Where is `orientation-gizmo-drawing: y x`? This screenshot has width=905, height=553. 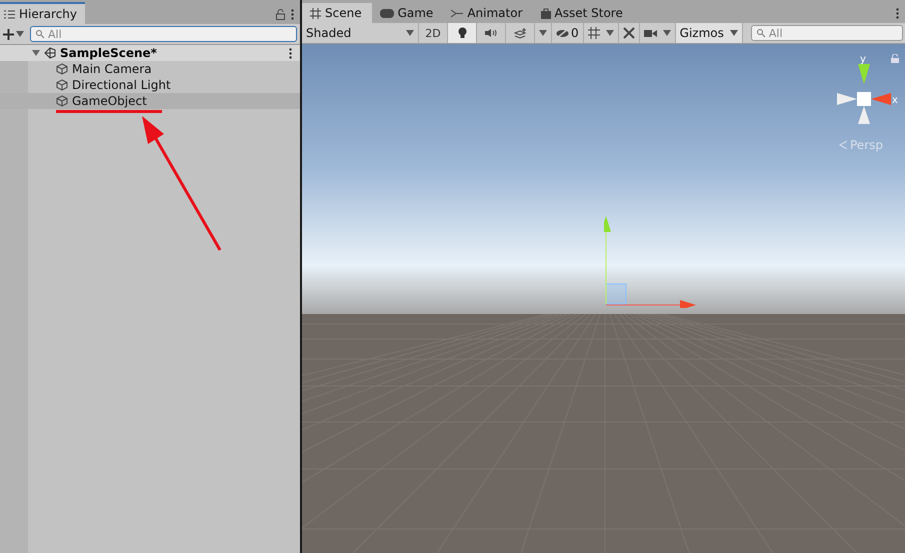
orientation-gizmo-drawing: y x is located at coordinates (864, 90).